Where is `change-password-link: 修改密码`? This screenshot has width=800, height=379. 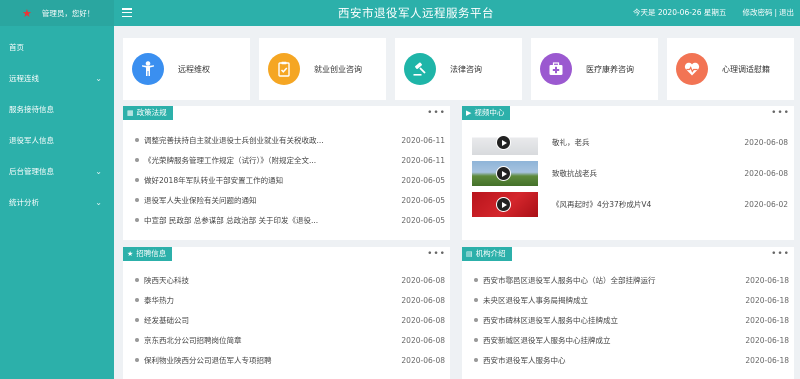
change-password-link: 修改密码 is located at coordinates (757, 12).